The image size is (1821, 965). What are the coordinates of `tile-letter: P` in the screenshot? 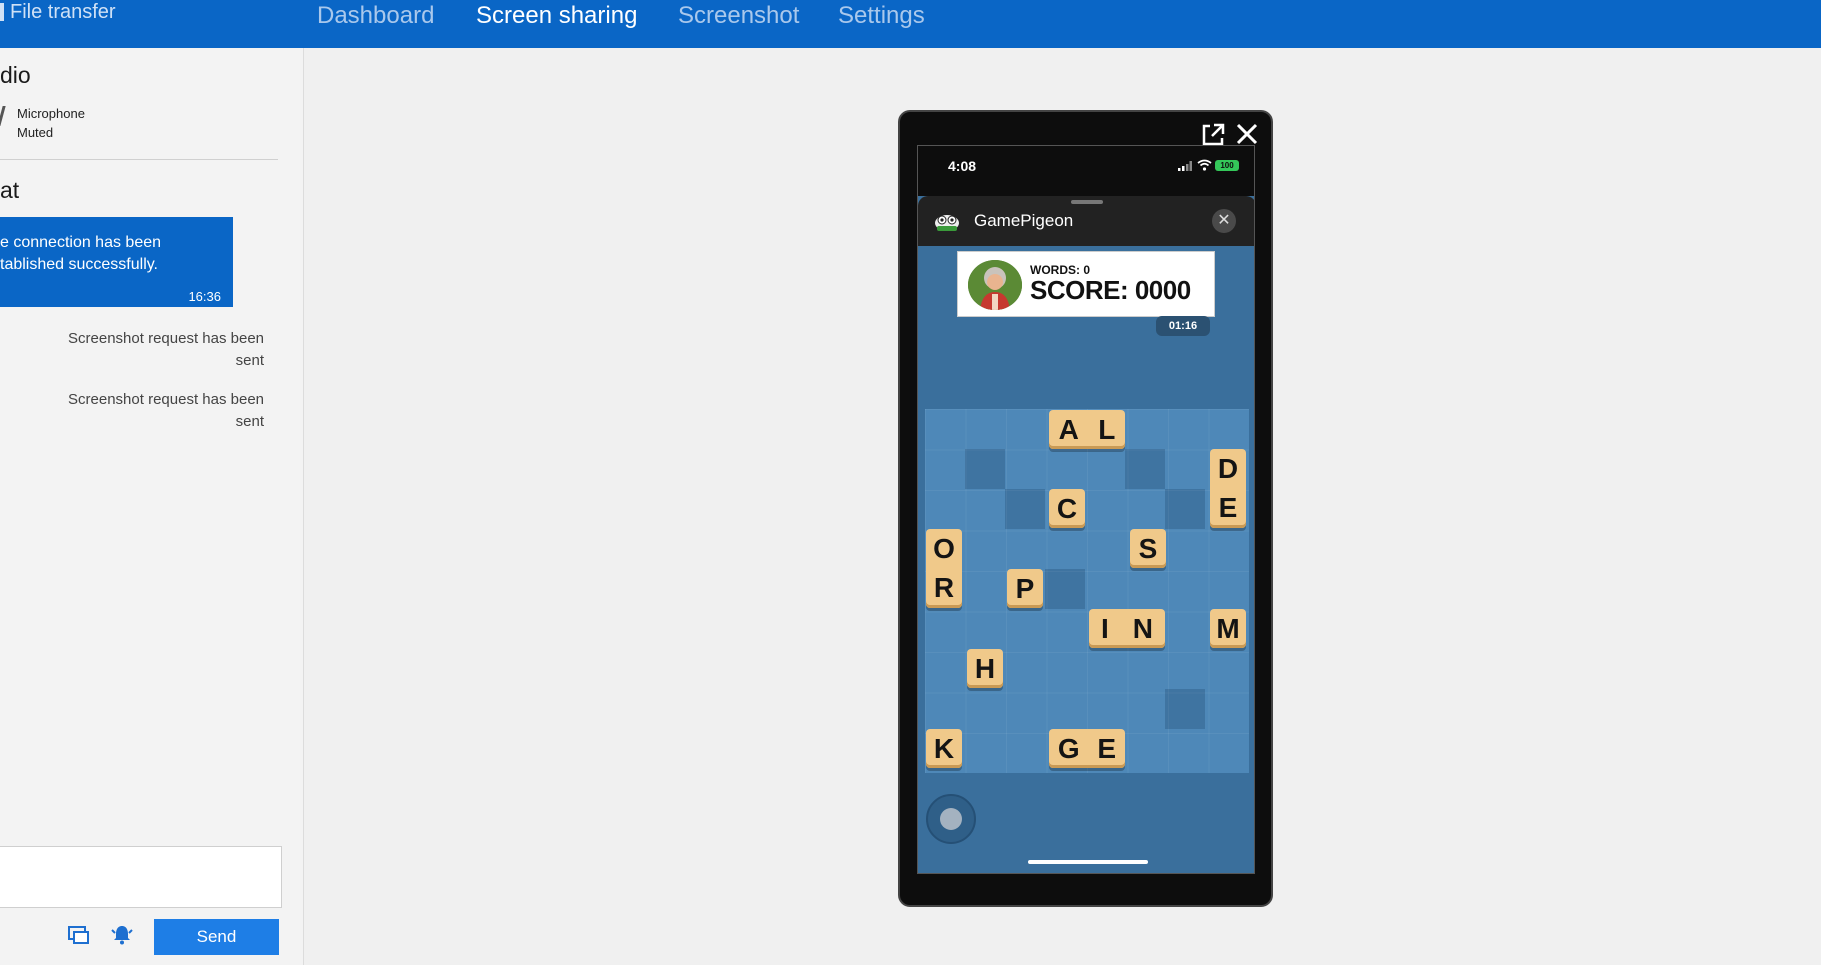 It's located at (1025, 588).